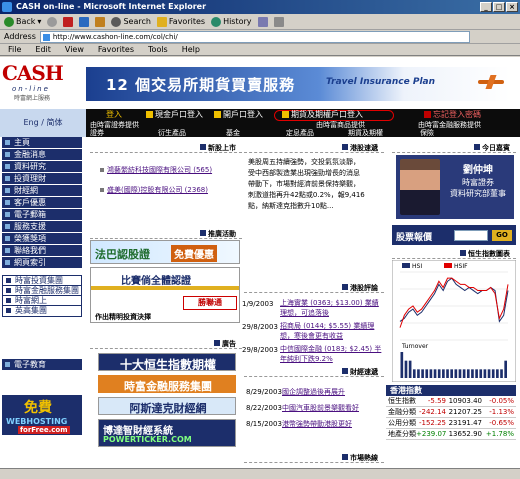  I want to click on stop-icon, so click(68, 21).